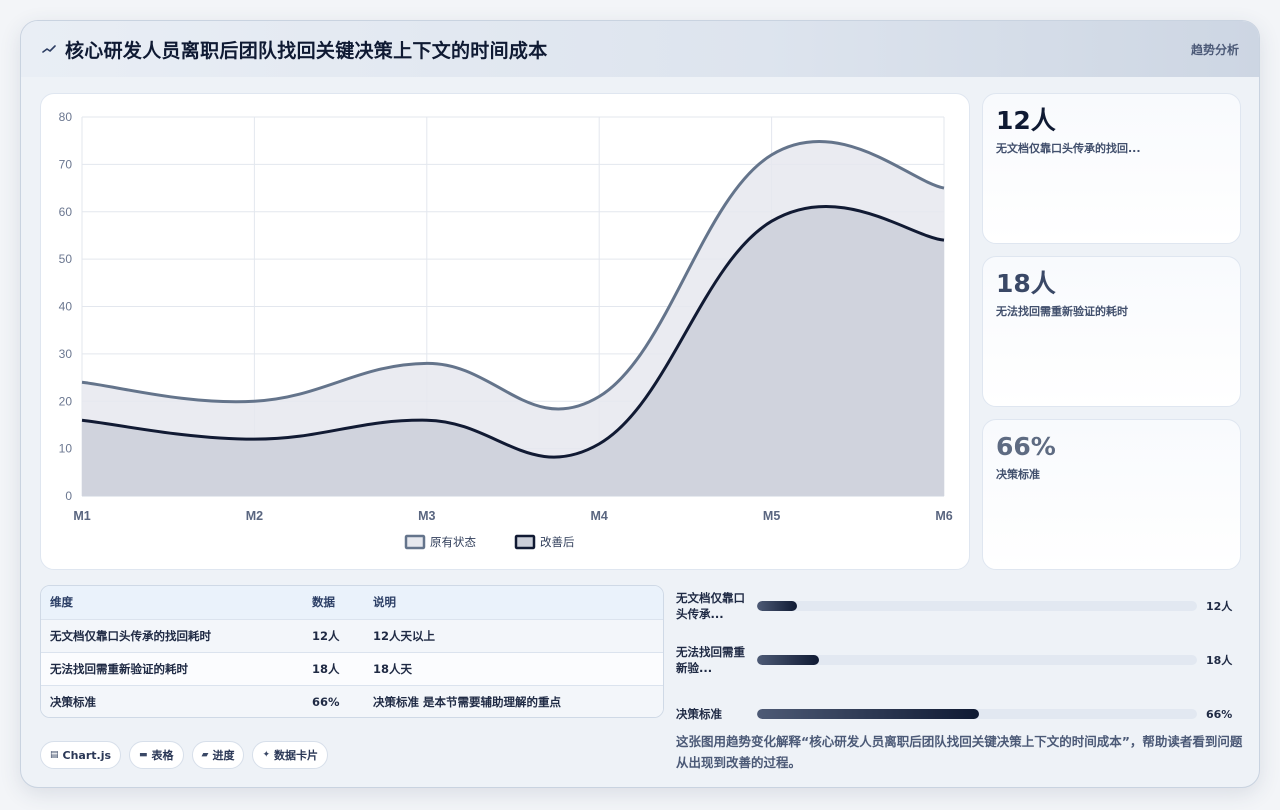  What do you see at coordinates (557, 542) in the screenshot?
I see `legend-label: 改善后` at bounding box center [557, 542].